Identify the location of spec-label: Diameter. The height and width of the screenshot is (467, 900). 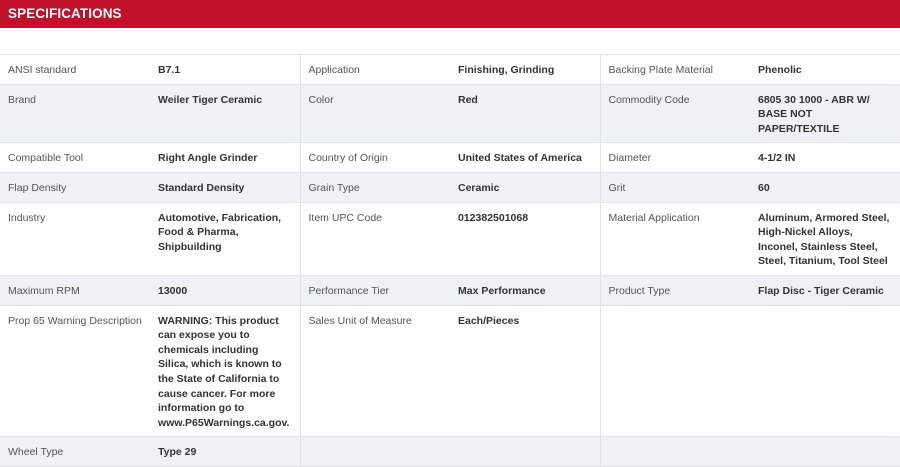
(674, 157).